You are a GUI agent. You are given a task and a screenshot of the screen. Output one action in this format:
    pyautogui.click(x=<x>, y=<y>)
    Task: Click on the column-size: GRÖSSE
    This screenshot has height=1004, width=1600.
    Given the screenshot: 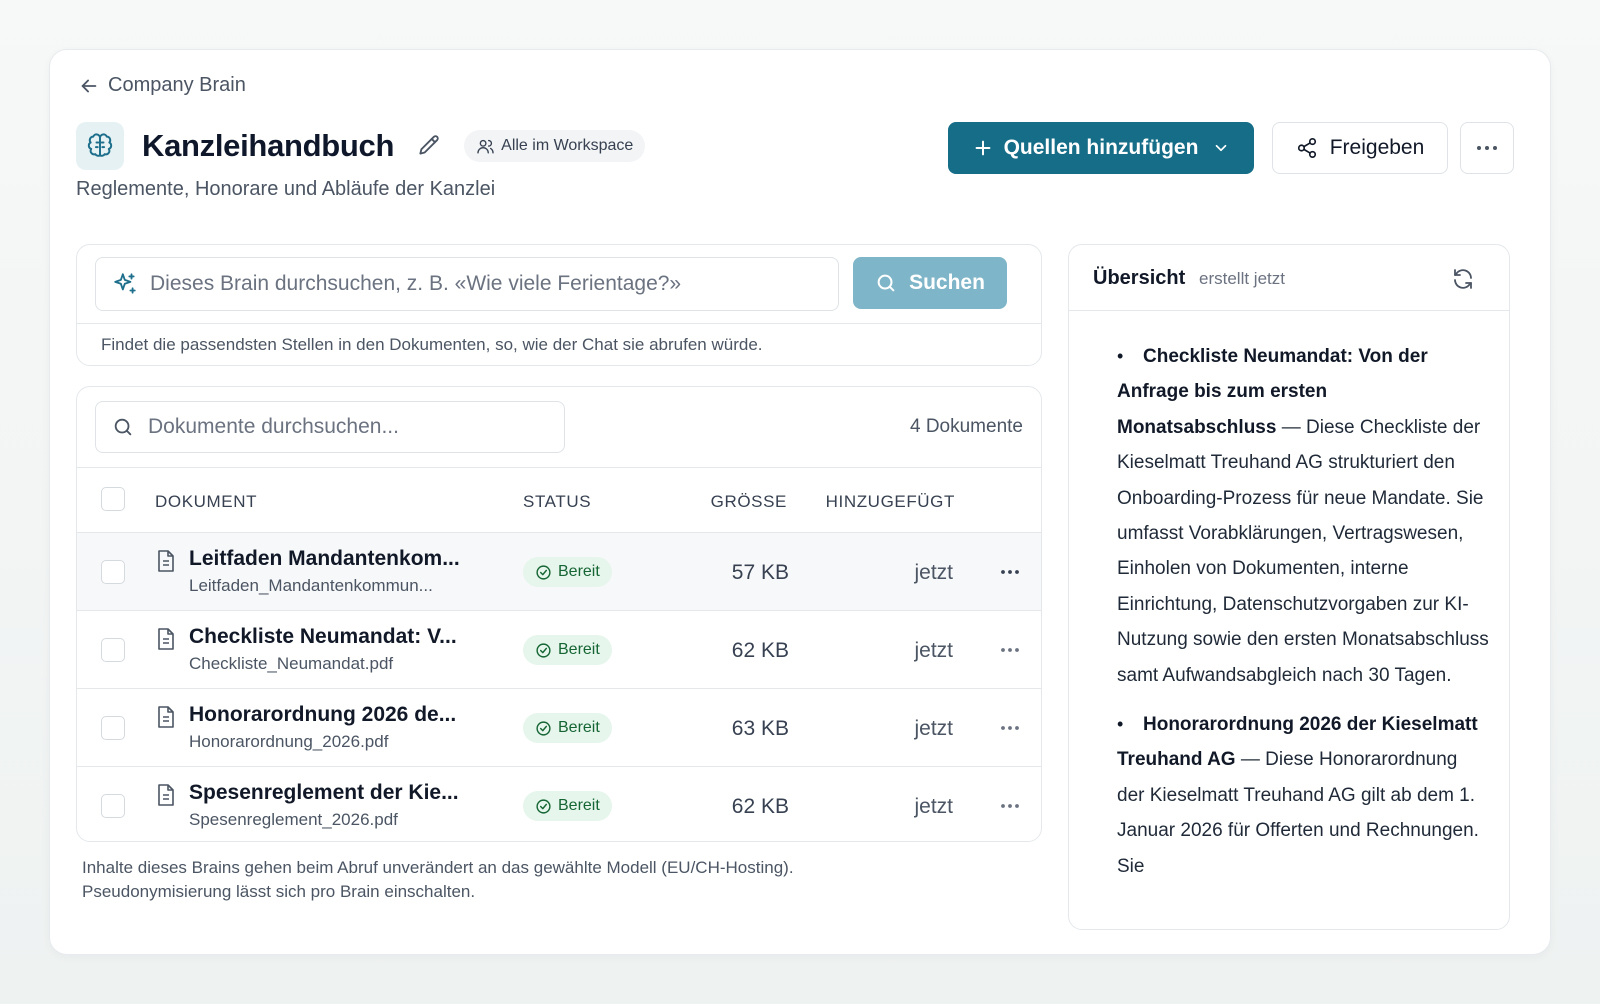 What is the action you would take?
    pyautogui.click(x=748, y=501)
    